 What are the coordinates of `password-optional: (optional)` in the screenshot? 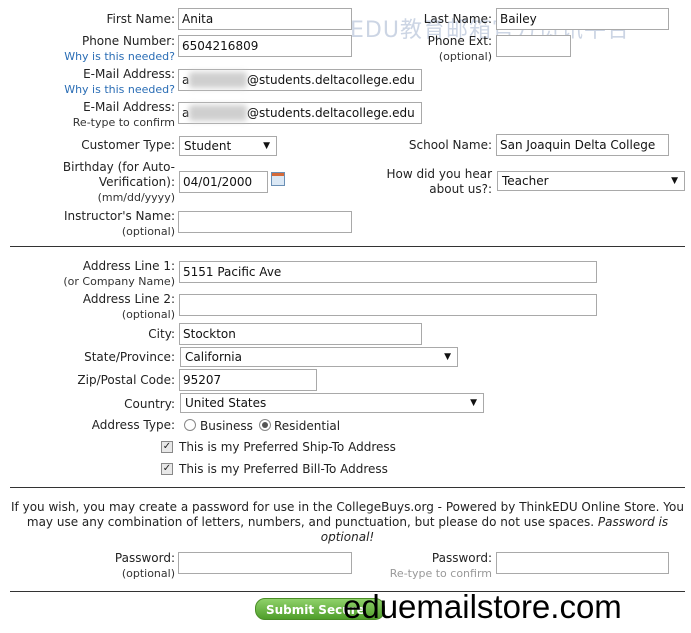 It's located at (148, 573).